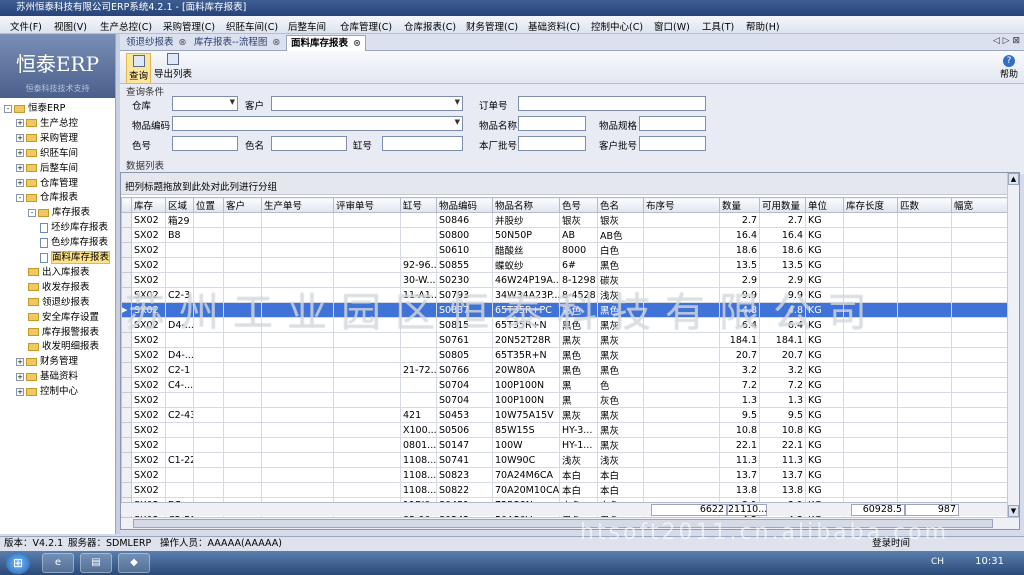  What do you see at coordinates (565, 355) in the screenshot?
I see `table-row: SX02 D4-... S0805 65T35R+N 黑色 黑灰 20.7 20.7 KG` at bounding box center [565, 355].